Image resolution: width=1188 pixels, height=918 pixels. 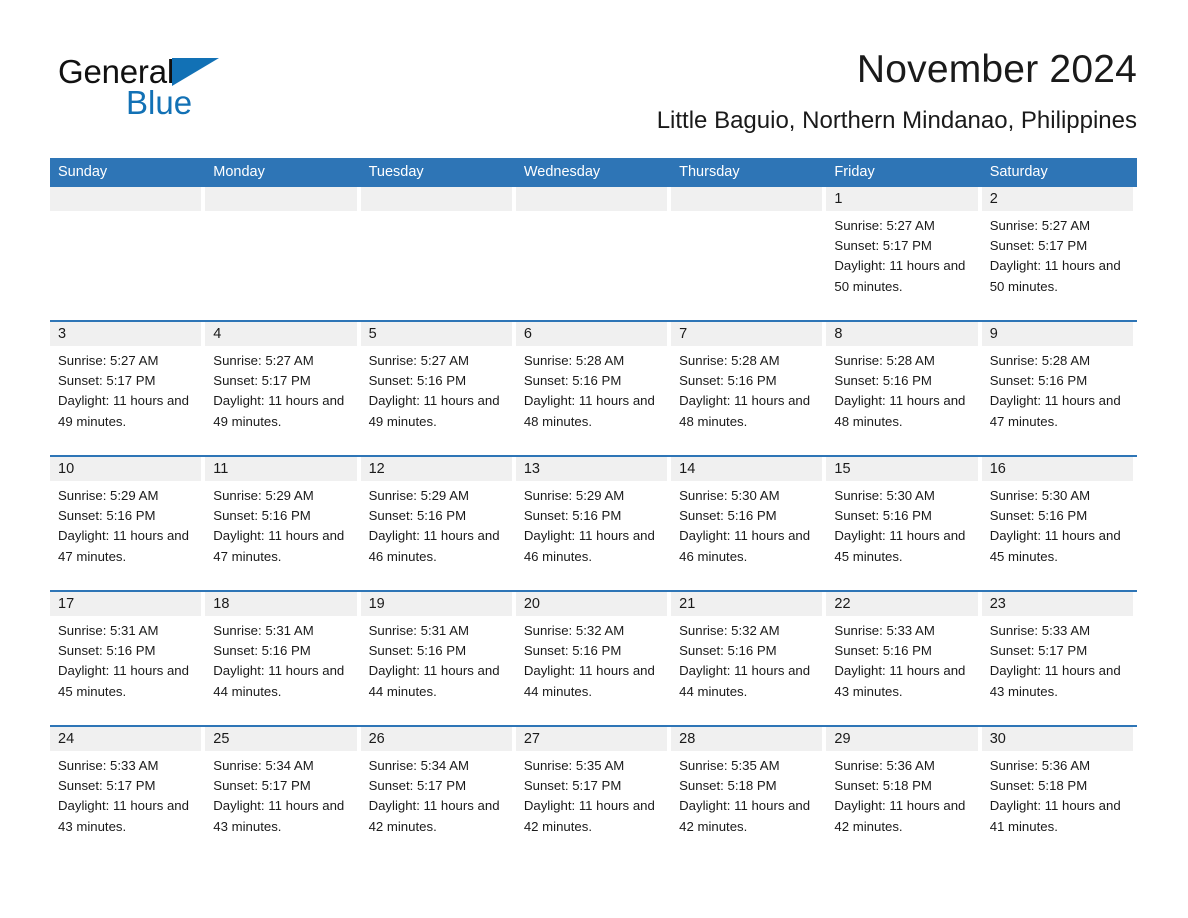 I want to click on sunrise-text: Sunrise: 5:34 AM, so click(x=263, y=765).